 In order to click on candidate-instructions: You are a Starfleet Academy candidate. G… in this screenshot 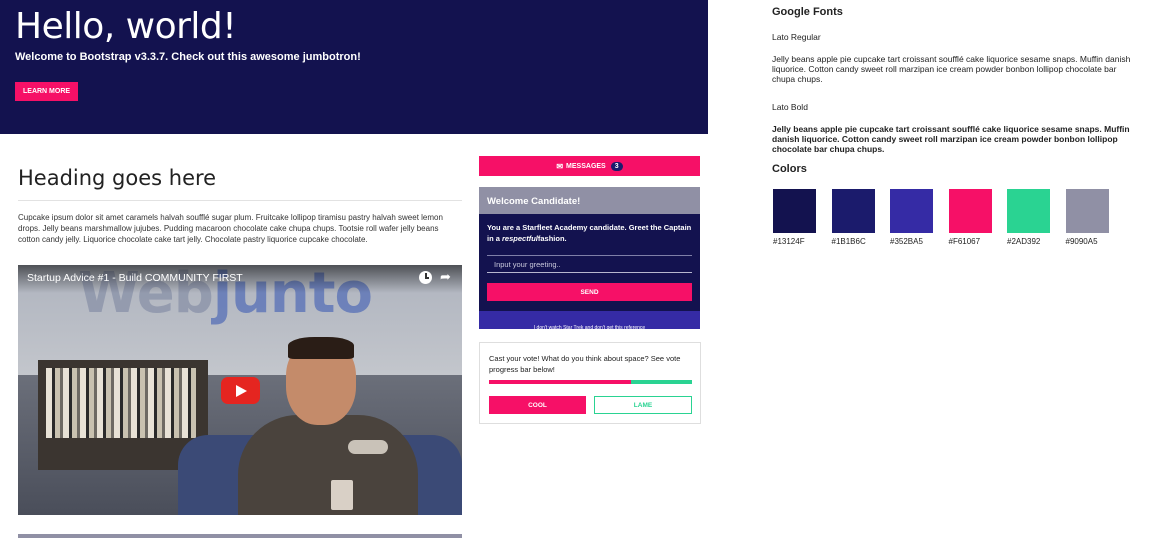, I will do `click(589, 229)`.